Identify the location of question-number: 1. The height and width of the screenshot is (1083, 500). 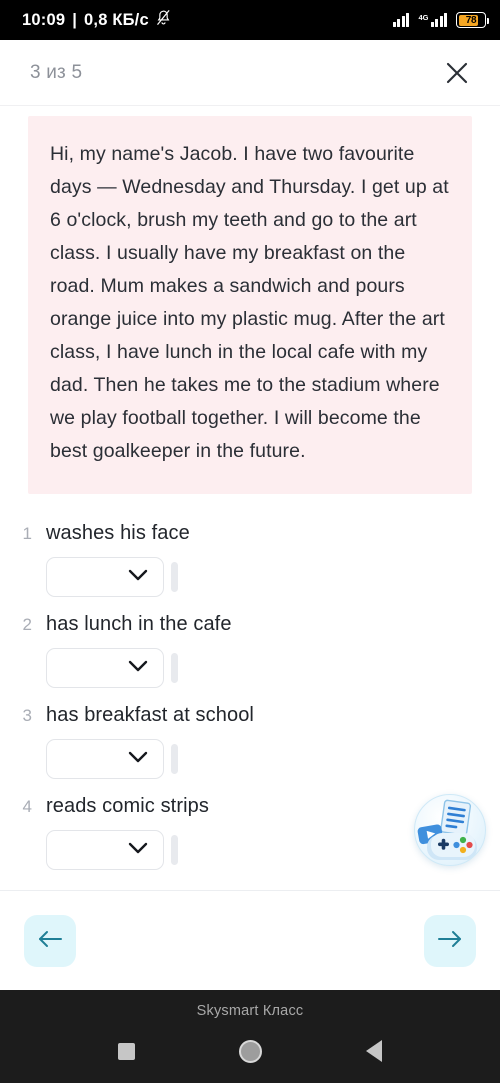
(27, 533).